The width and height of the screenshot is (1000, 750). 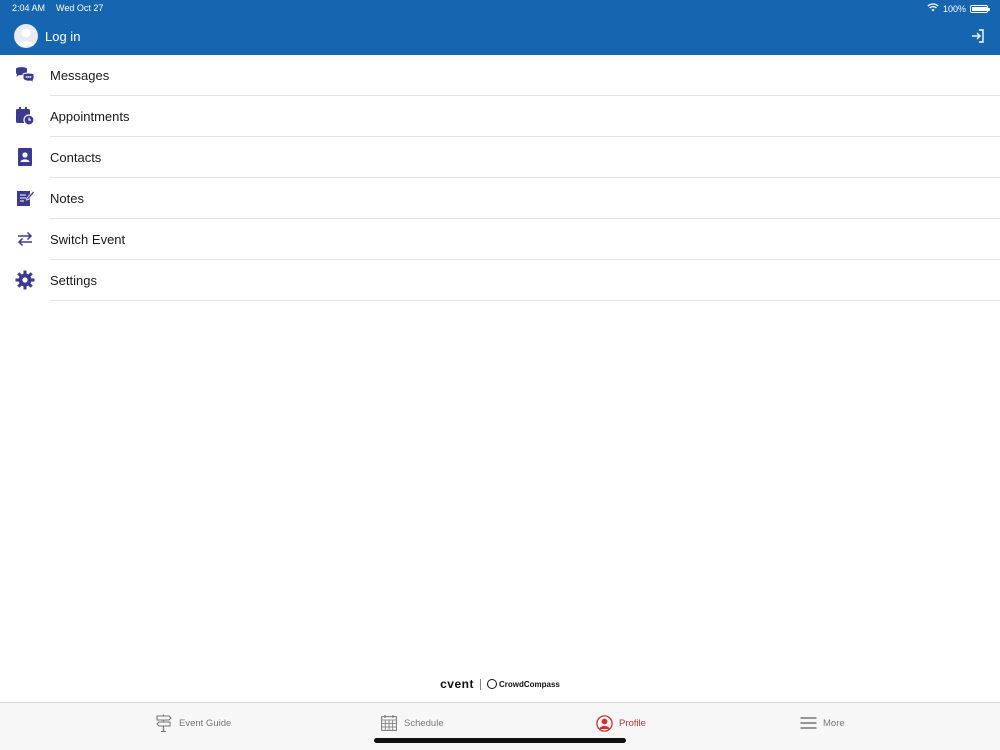 I want to click on sign-in-icon, so click(x=978, y=36).